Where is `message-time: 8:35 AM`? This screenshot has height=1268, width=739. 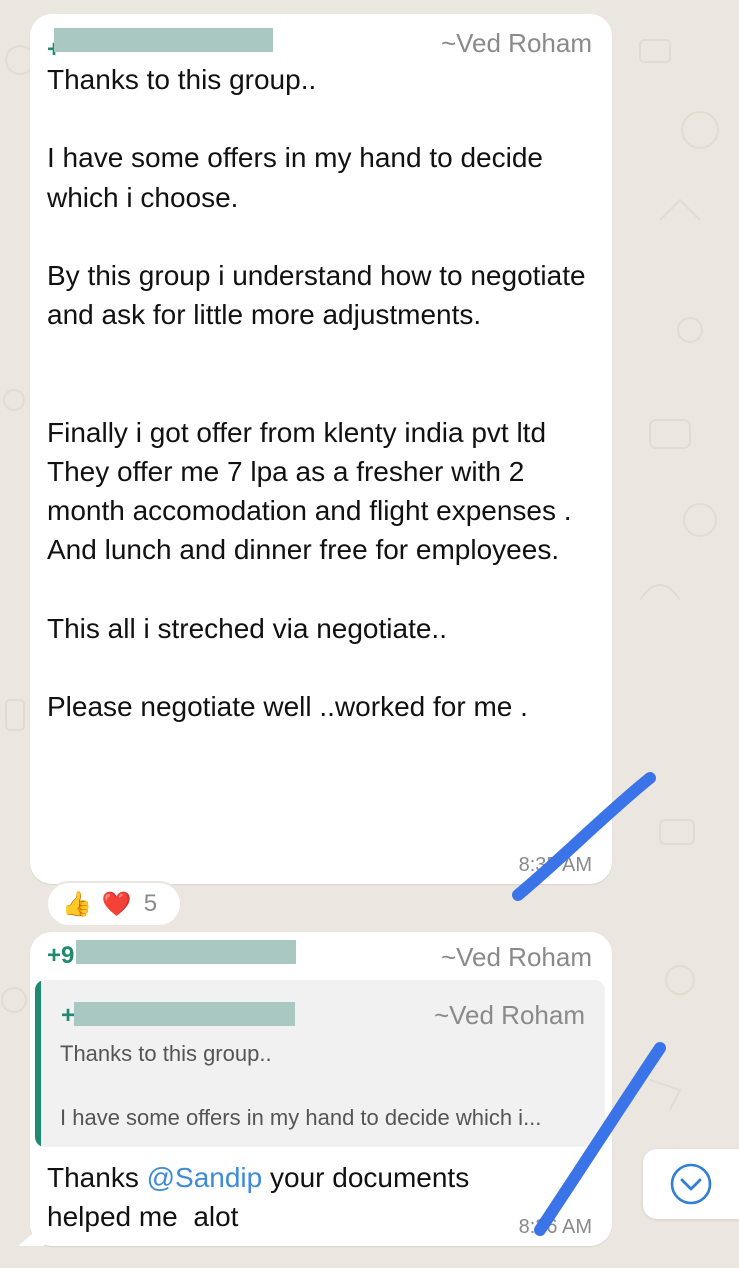 message-time: 8:35 AM is located at coordinates (555, 865).